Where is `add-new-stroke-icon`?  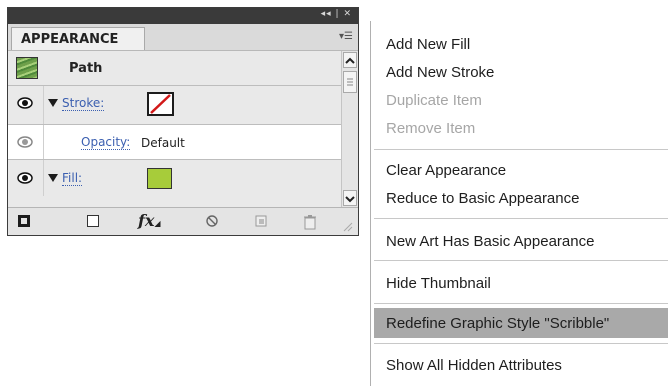
add-new-stroke-icon is located at coordinates (24, 221).